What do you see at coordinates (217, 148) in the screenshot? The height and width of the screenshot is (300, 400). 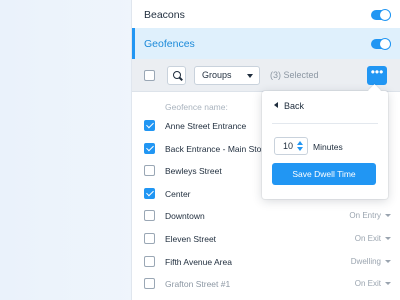 I see `geofence-name: Back Entrance - Main Store` at bounding box center [217, 148].